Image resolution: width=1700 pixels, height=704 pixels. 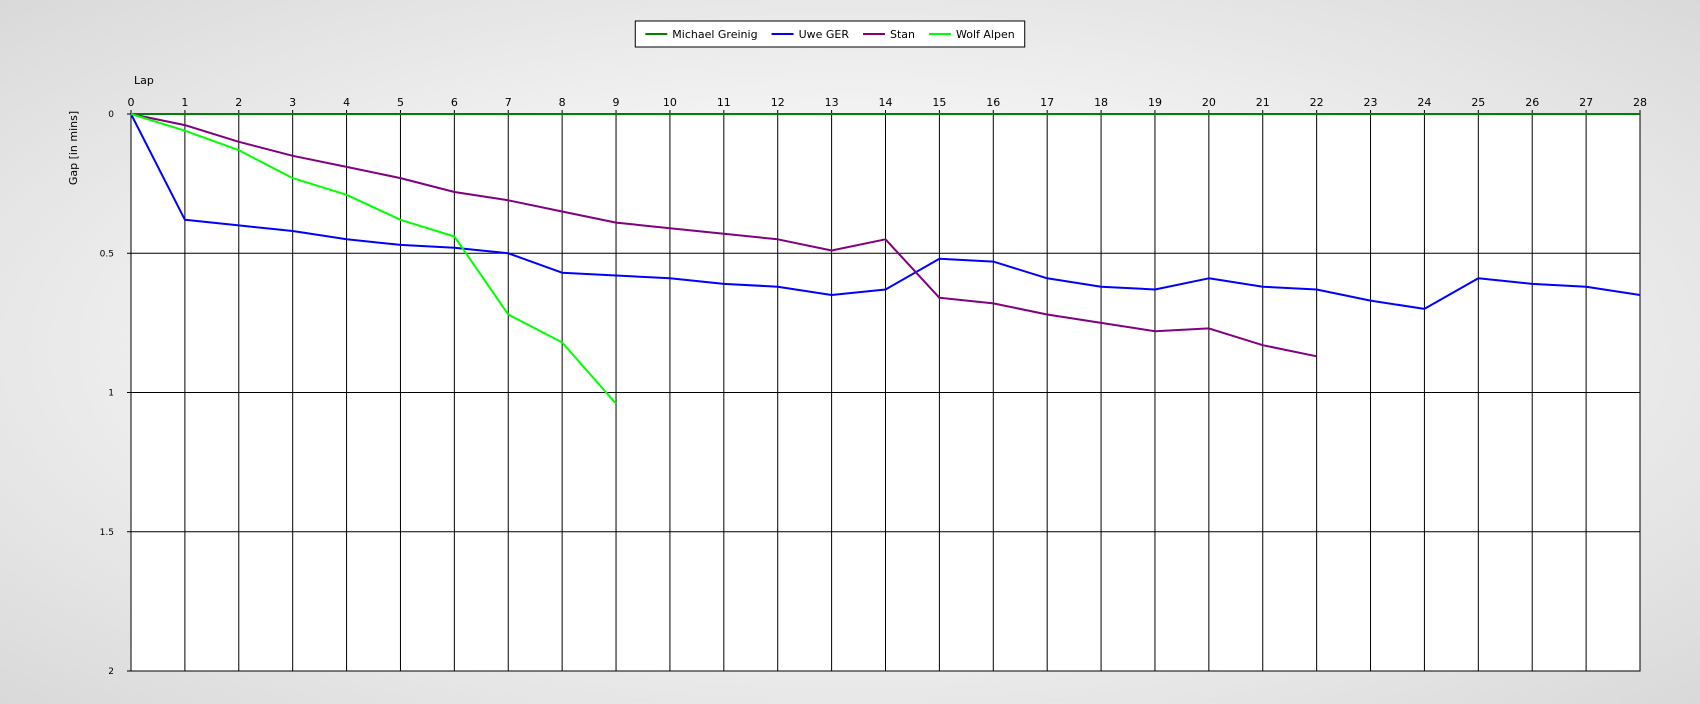 What do you see at coordinates (824, 34) in the screenshot?
I see `legend-label-uwe-ger: Uwe GER` at bounding box center [824, 34].